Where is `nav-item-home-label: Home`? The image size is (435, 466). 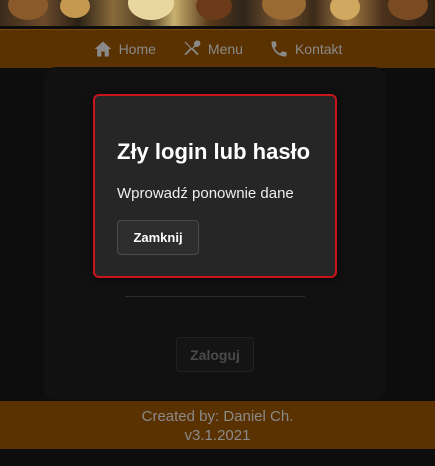 nav-item-home-label: Home is located at coordinates (137, 49).